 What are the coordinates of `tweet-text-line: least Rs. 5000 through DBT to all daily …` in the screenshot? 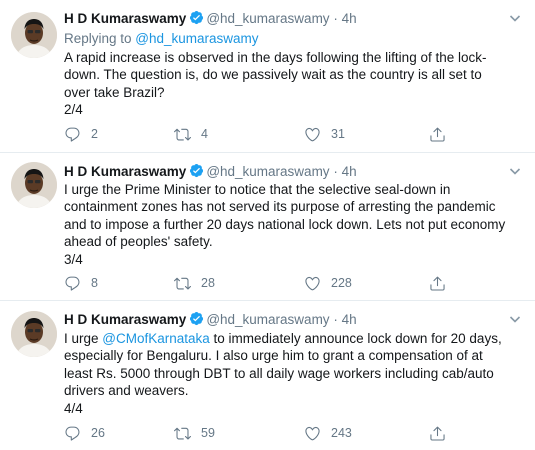 It's located at (279, 373).